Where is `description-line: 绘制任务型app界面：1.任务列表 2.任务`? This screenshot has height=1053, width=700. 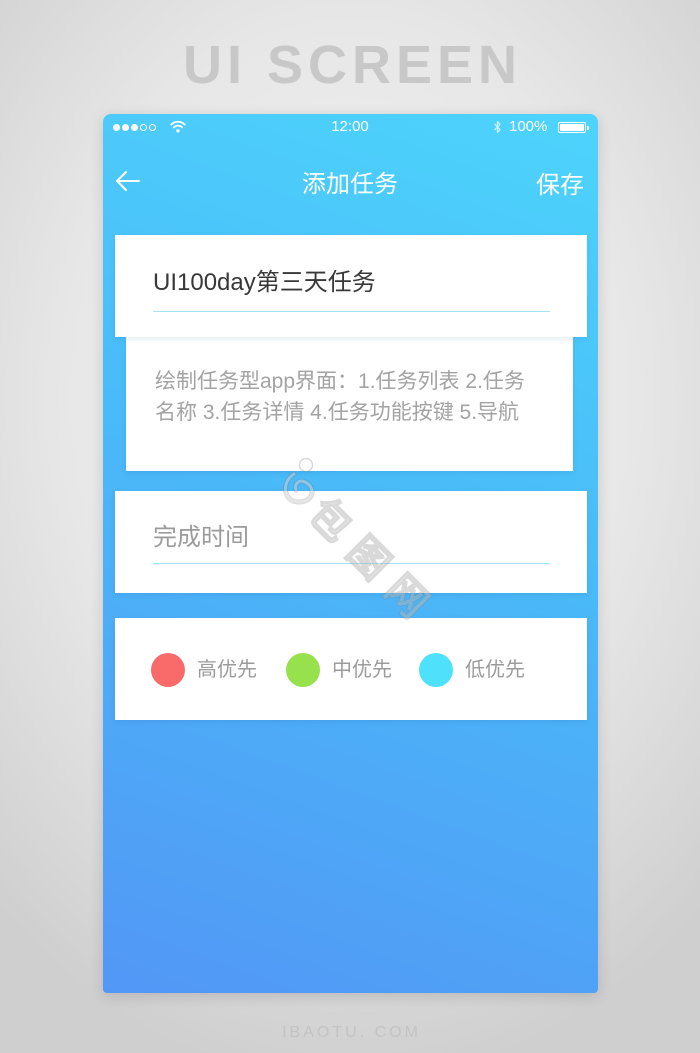
description-line: 绘制任务型app界面：1.任务列表 2.任务 is located at coordinates (340, 381).